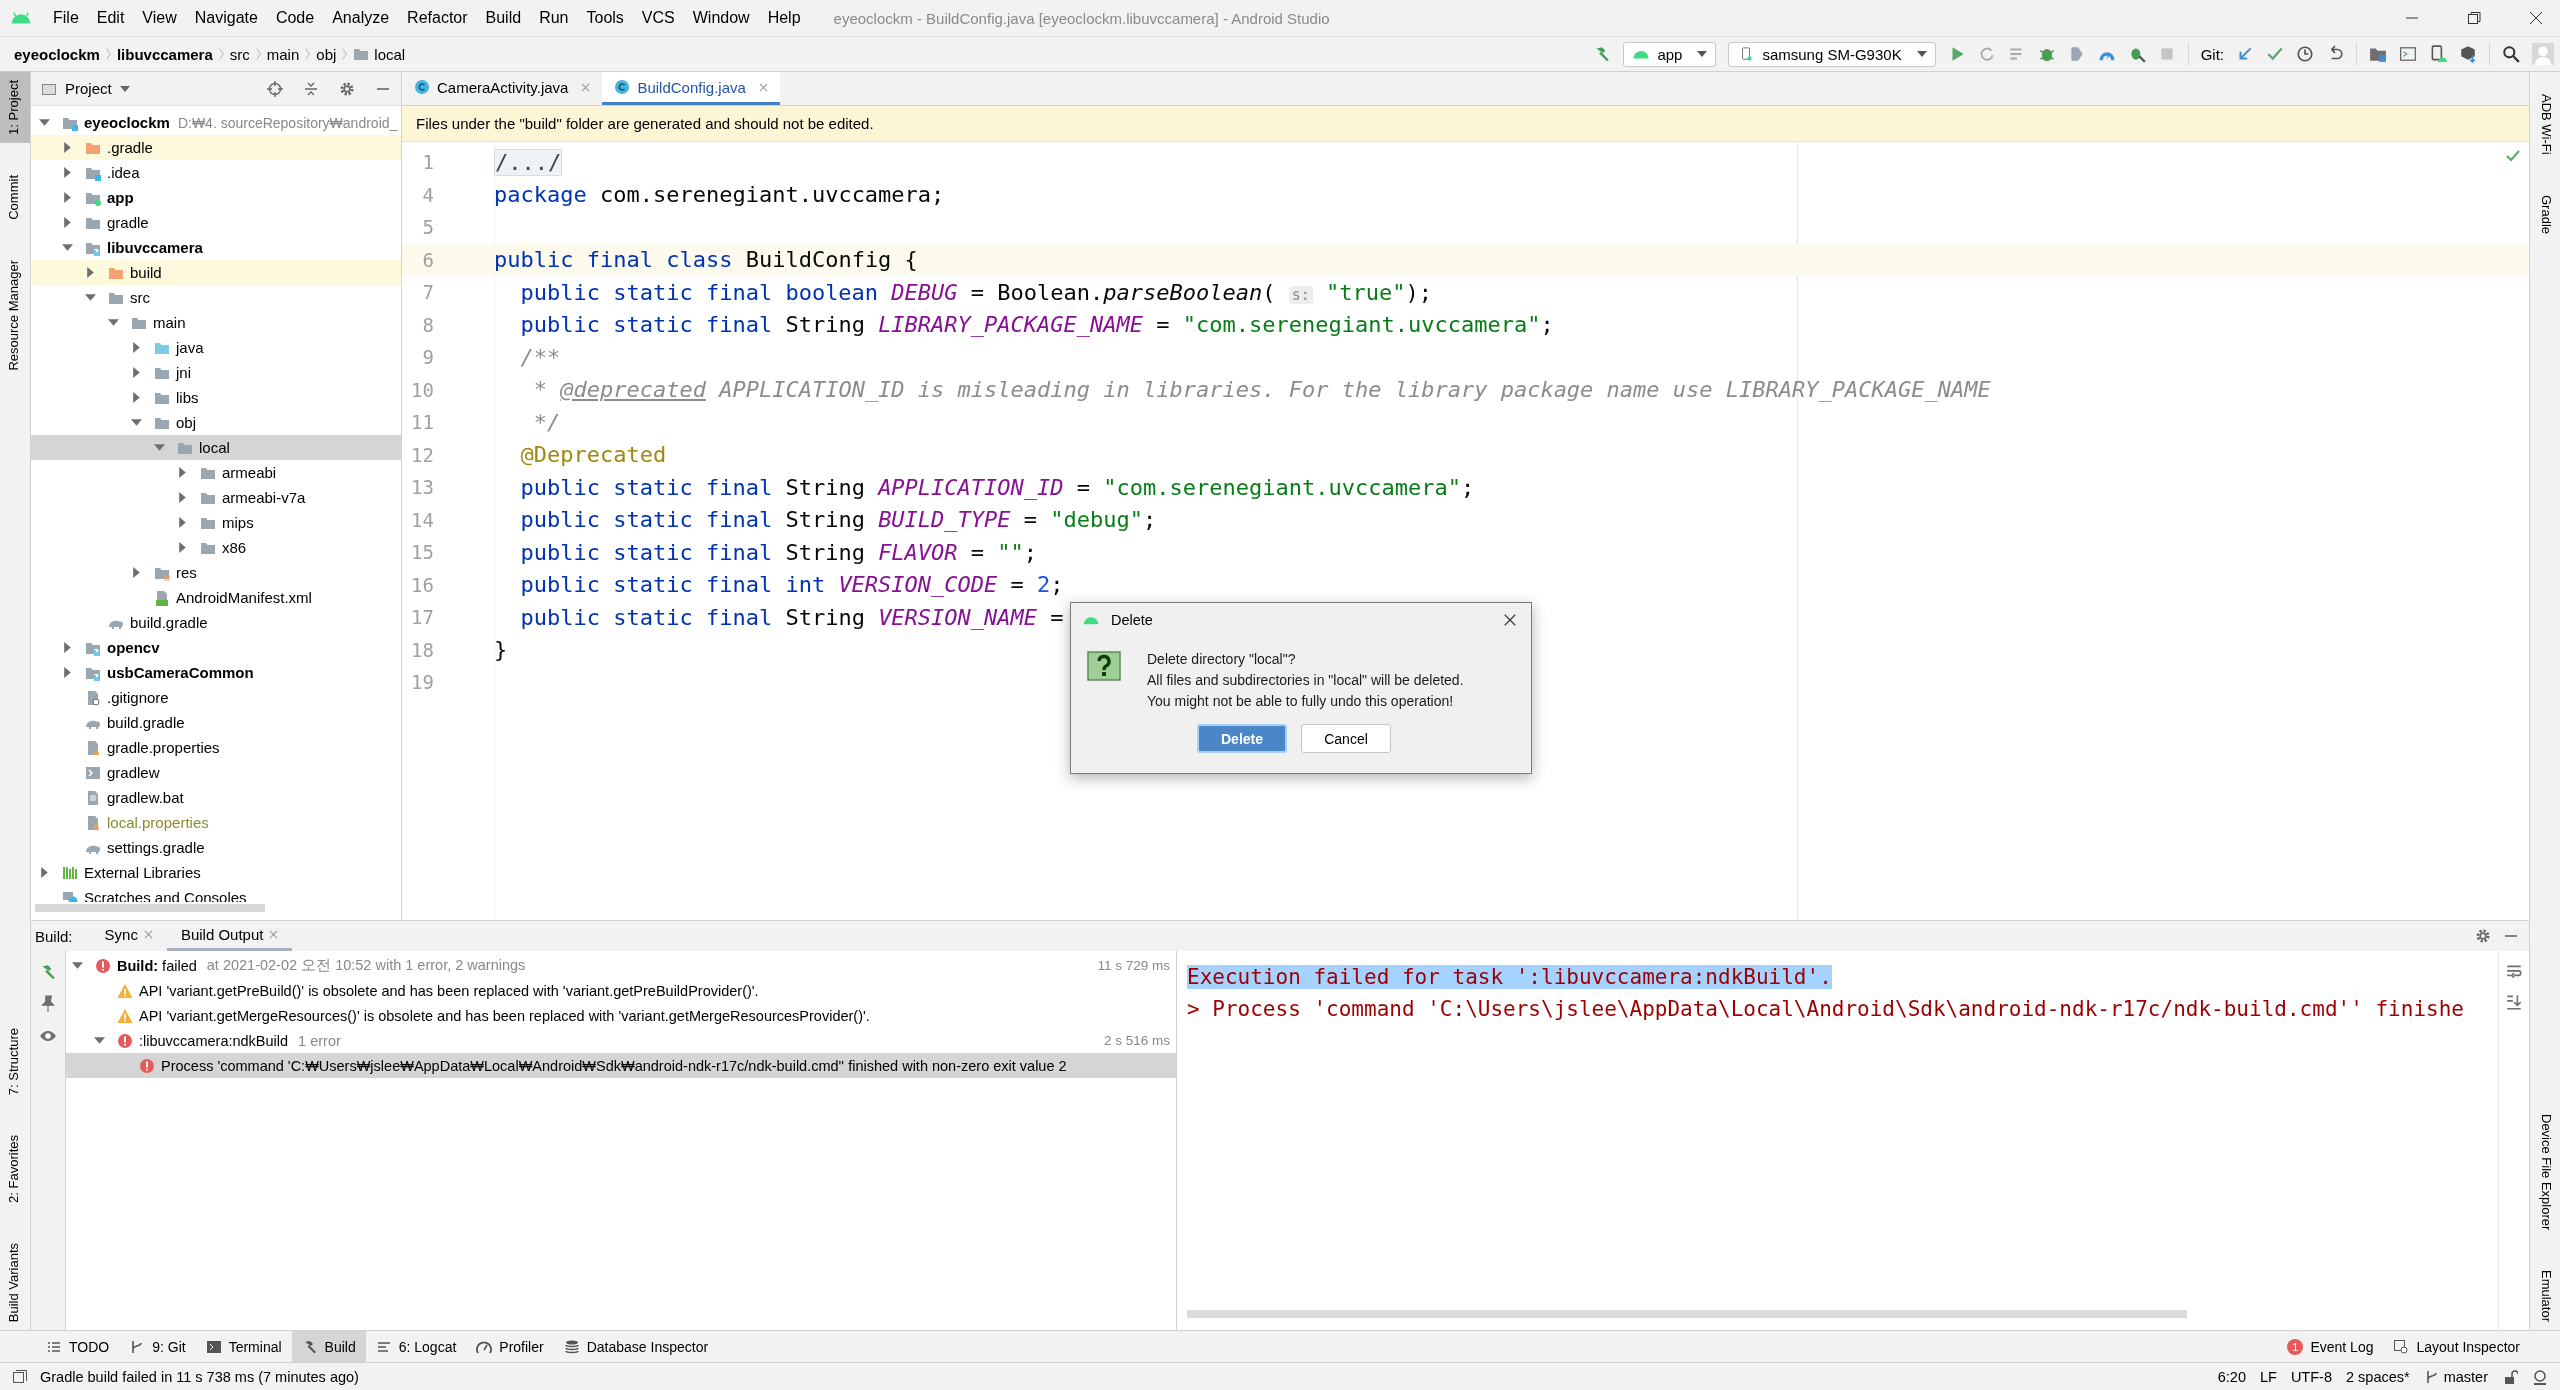 The height and width of the screenshot is (1390, 2560). I want to click on tree-item: mips, so click(216, 522).